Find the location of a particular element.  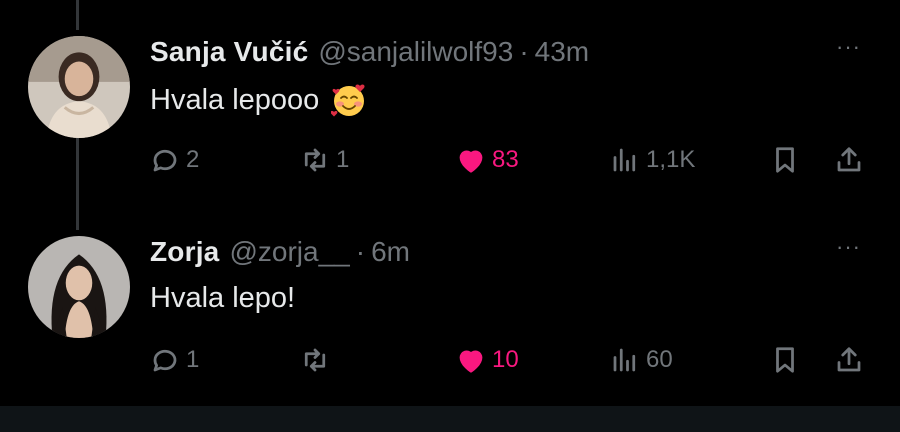

author-handle: @sanjalilwolf93 is located at coordinates (415, 52).